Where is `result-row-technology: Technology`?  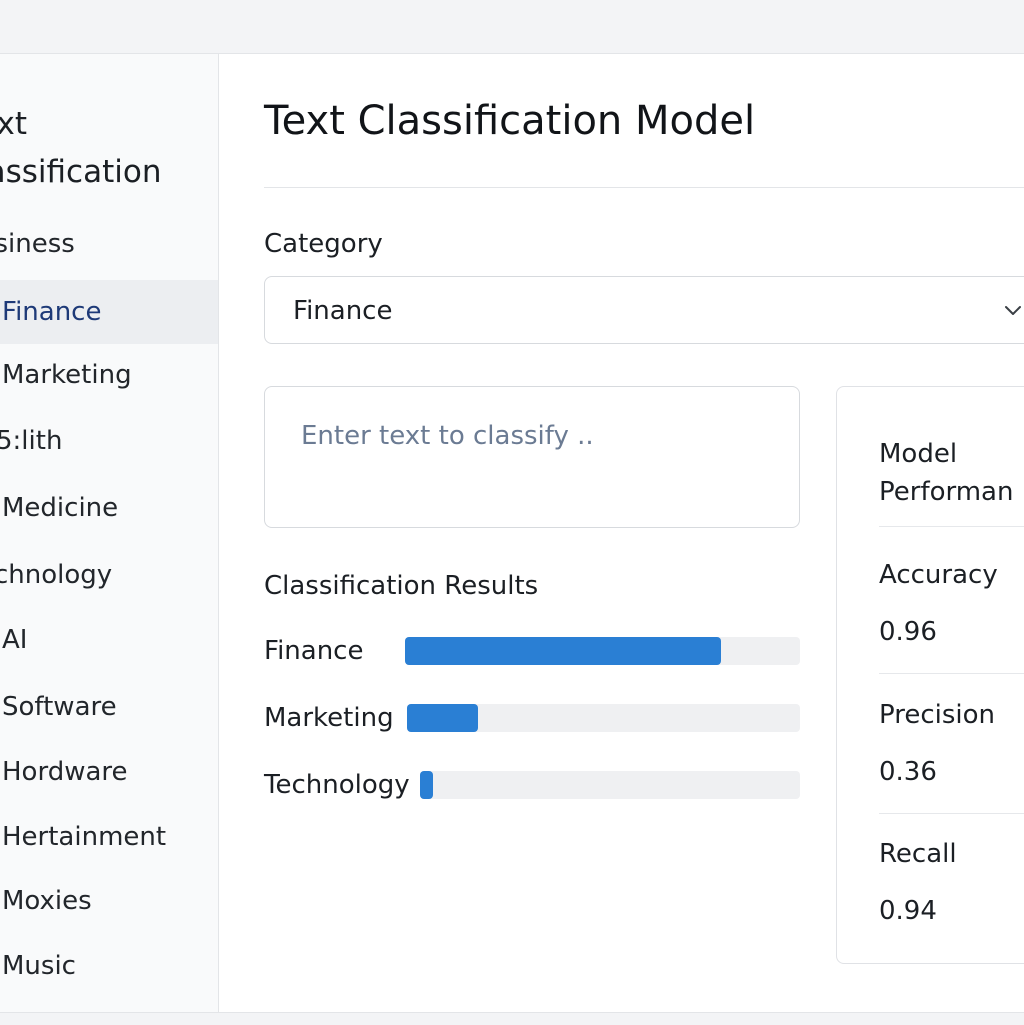
result-row-technology: Technology is located at coordinates (534, 785).